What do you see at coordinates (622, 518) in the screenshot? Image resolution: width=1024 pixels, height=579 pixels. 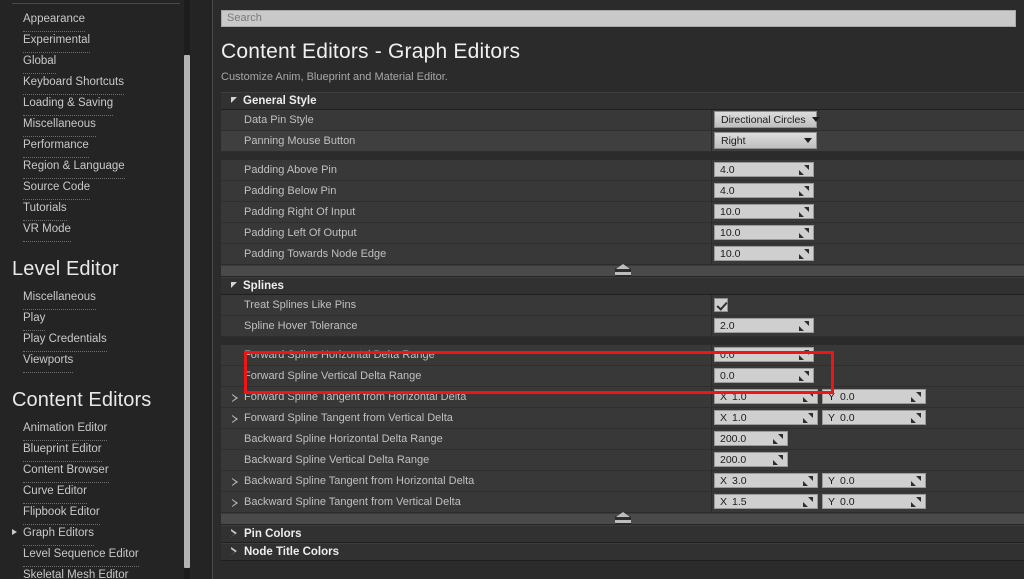 I see `splines-collapse-handle` at bounding box center [622, 518].